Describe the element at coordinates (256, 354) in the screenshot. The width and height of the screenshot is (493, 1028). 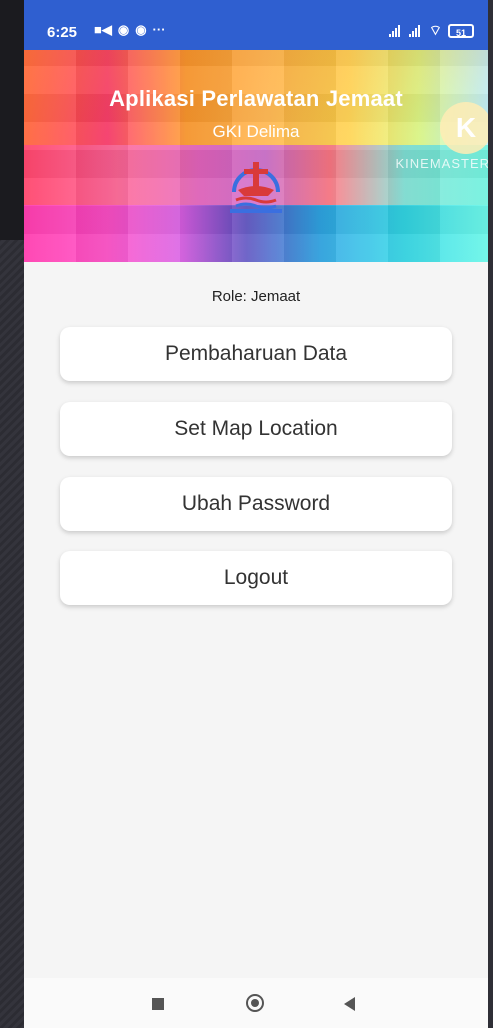
I see `pembaharuan-data-button: Pembaharuan Data` at that location.